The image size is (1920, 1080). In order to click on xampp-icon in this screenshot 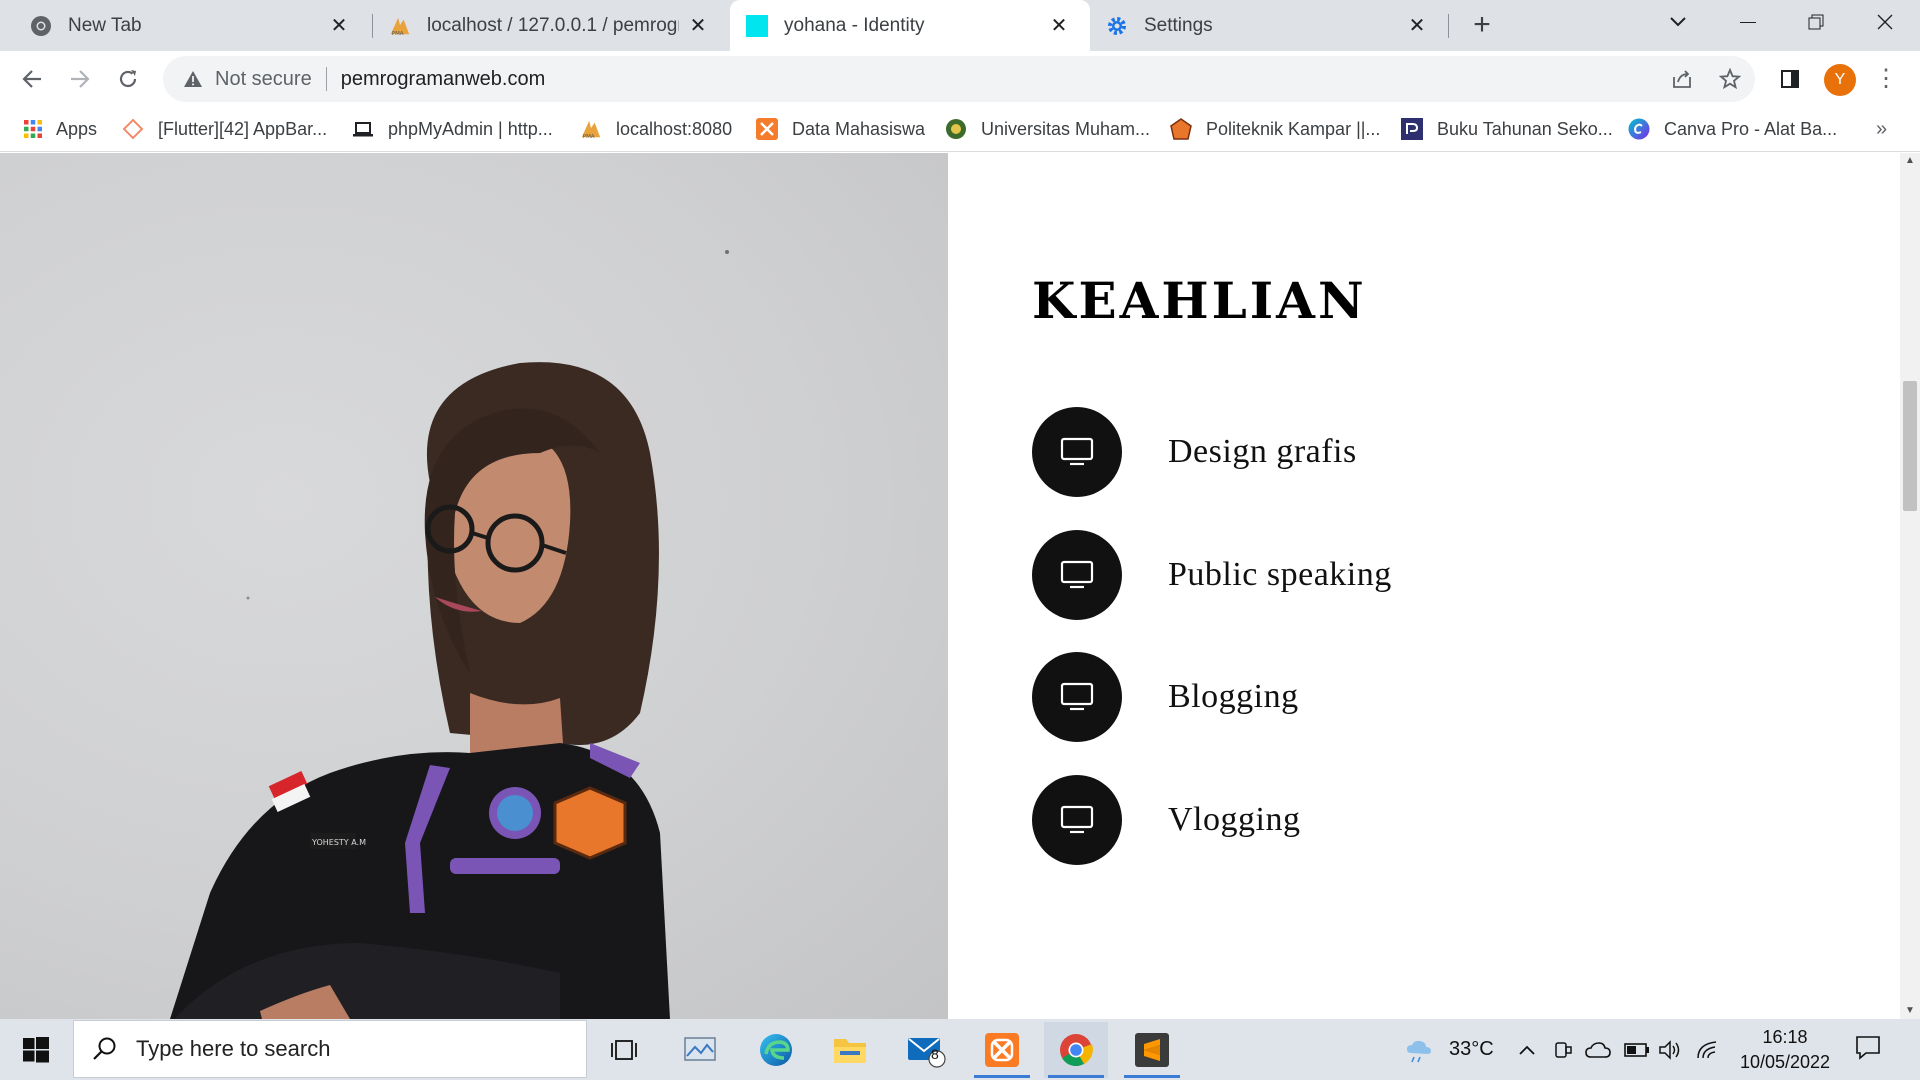, I will do `click(1002, 1050)`.